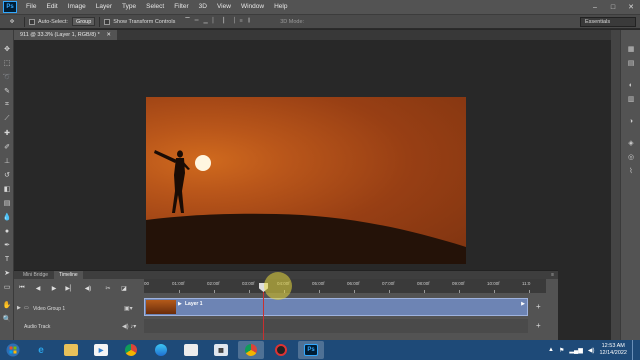 The height and width of the screenshot is (360, 640). I want to click on distribute-h-icon: ⫼, so click(249, 21).